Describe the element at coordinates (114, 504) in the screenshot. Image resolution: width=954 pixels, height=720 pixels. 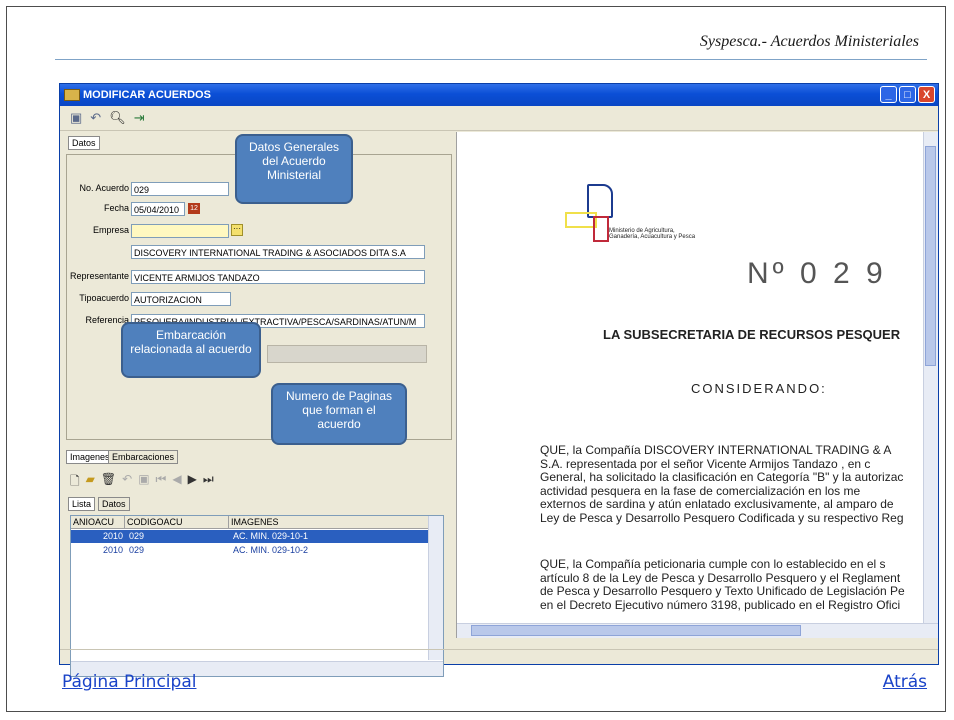
I see `subtab-datos: Datos` at that location.